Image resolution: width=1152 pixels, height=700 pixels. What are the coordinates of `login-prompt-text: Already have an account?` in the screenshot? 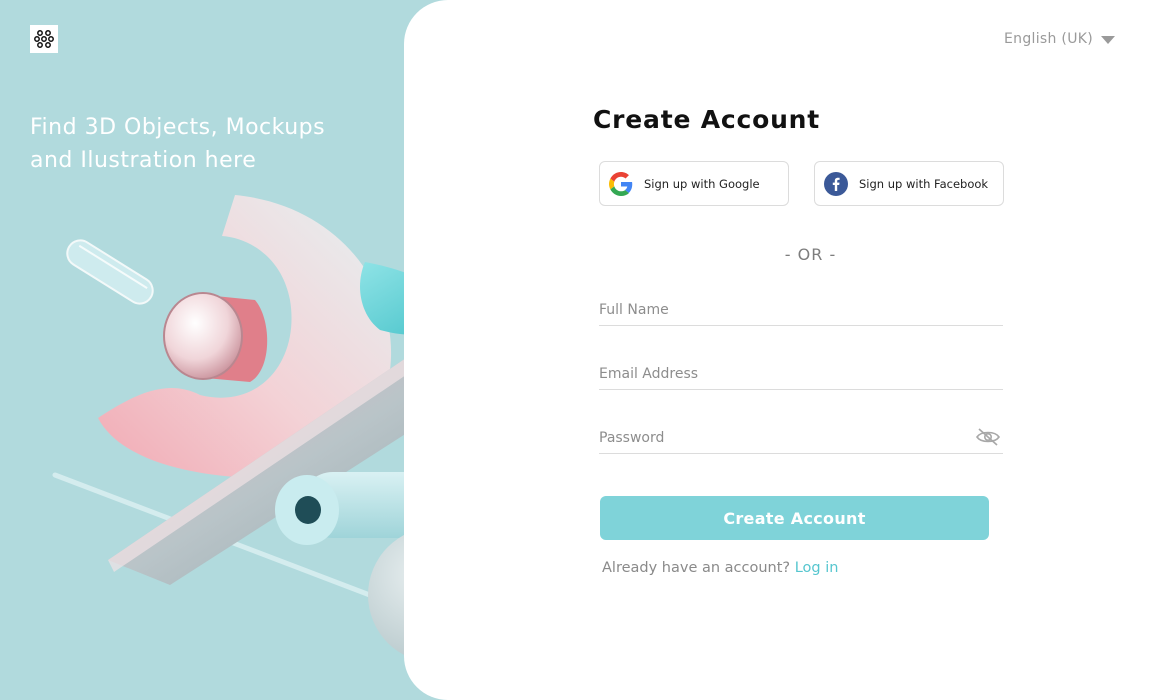 It's located at (696, 568).